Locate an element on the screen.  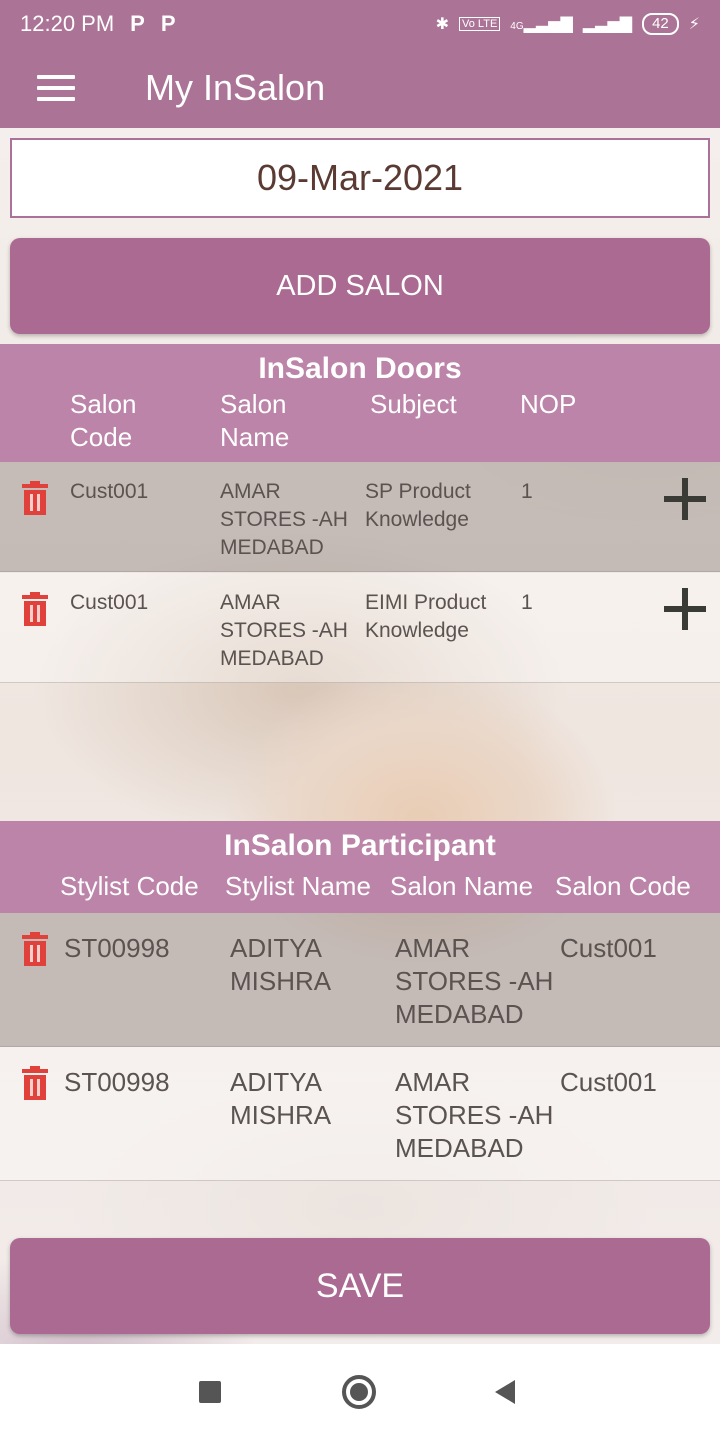
participant-section-title: InSalon Participant is located at coordinates (360, 845).